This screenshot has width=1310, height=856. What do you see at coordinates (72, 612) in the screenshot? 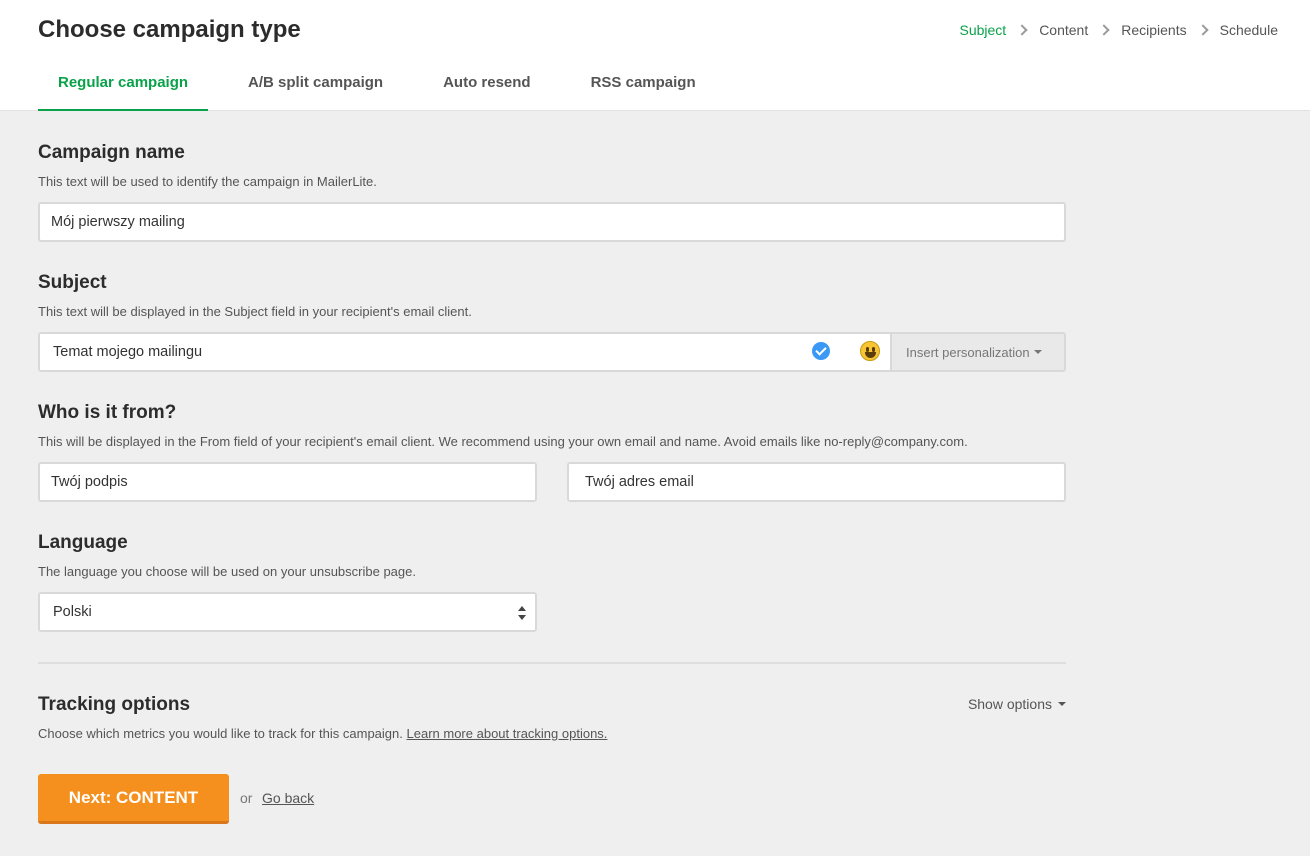
I see `language-selected-value: Polski` at bounding box center [72, 612].